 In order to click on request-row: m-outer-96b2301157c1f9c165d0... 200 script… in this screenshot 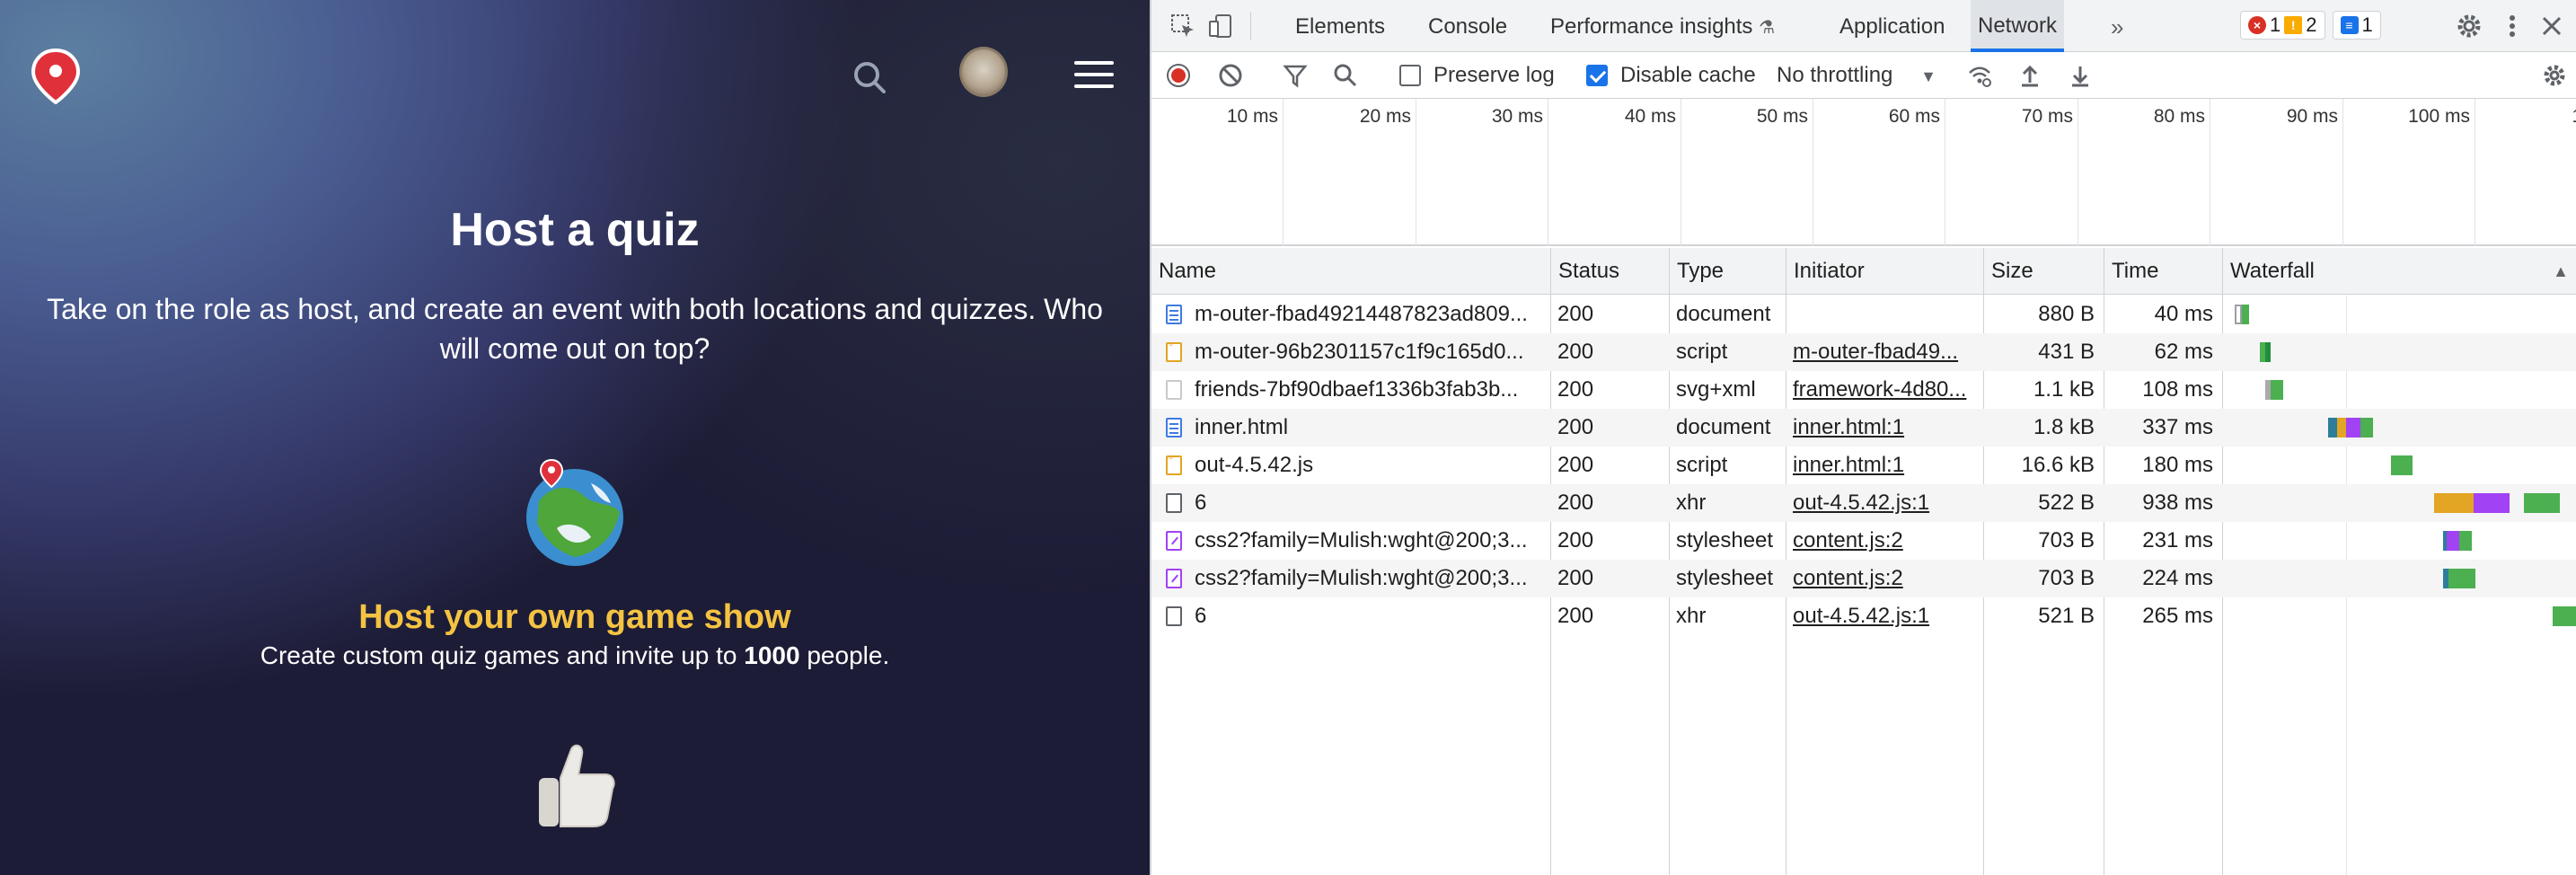, I will do `click(1863, 352)`.